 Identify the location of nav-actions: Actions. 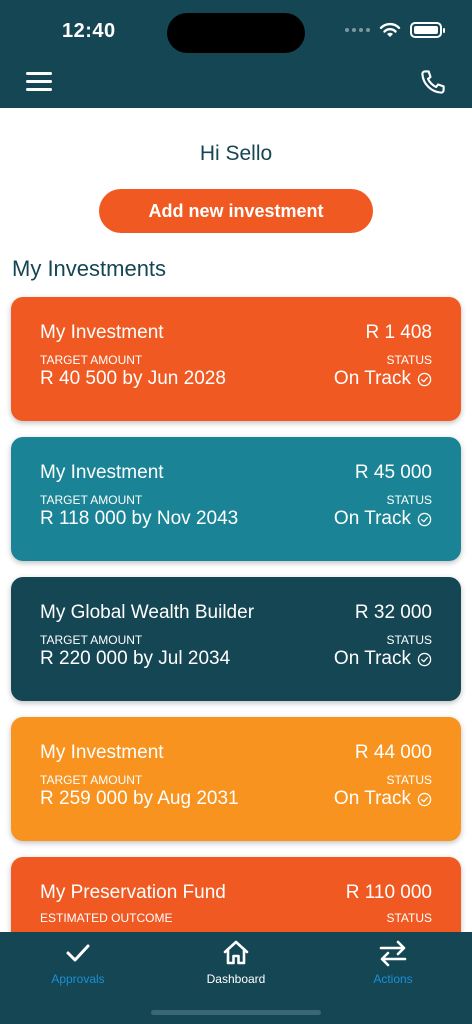
(393, 962).